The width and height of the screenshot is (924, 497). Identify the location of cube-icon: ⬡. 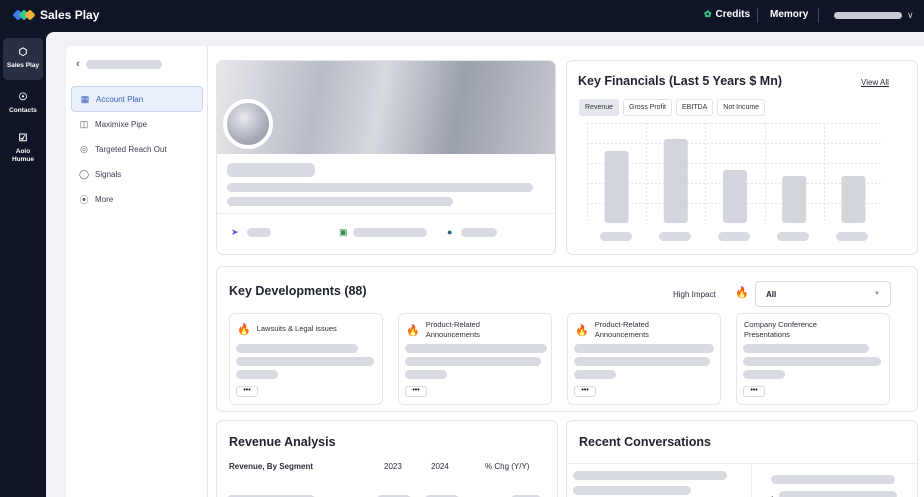
(23, 52).